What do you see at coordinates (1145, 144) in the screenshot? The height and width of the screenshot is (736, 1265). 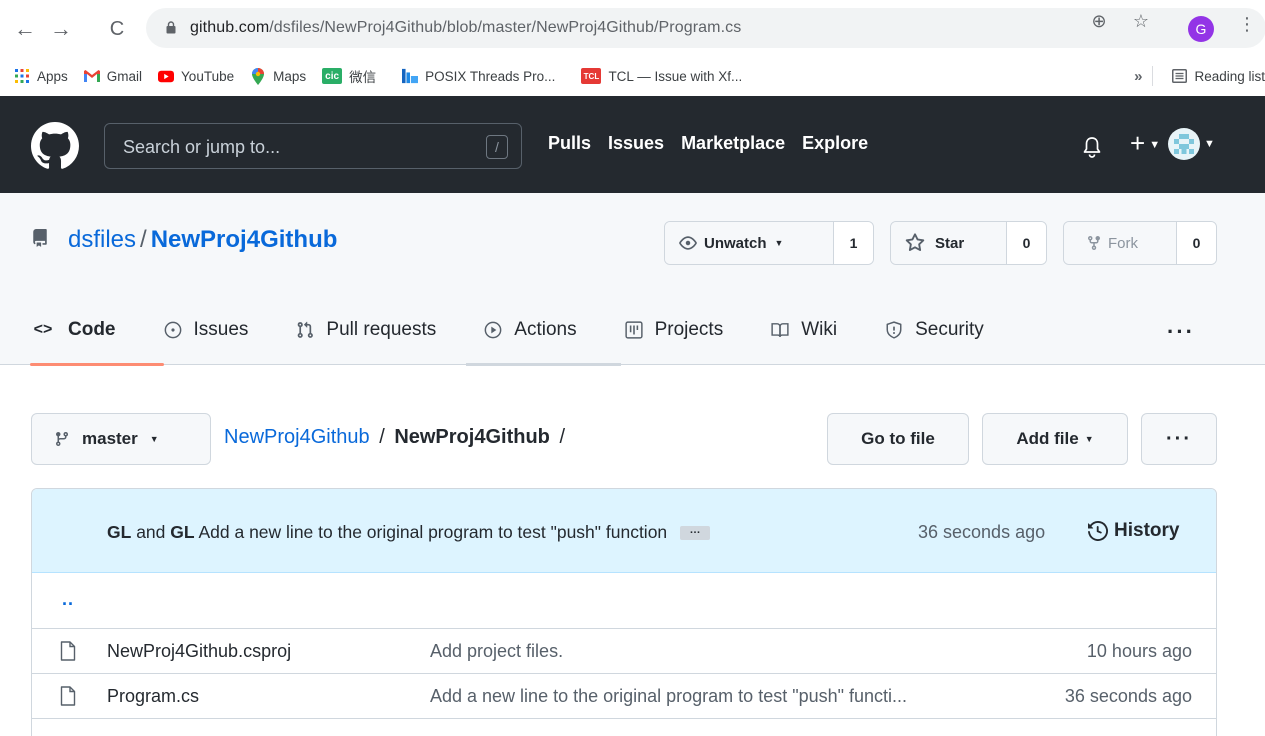 I see `create-new-button: + ▼` at bounding box center [1145, 144].